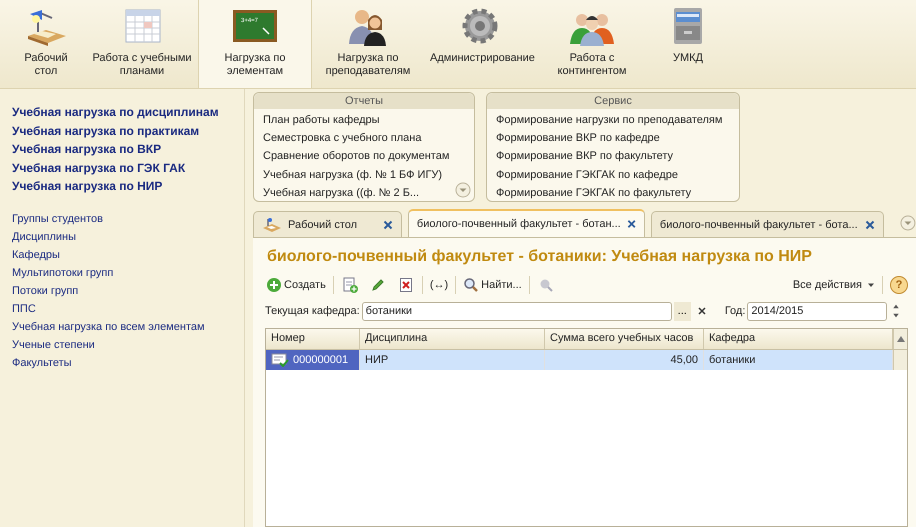  I want to click on scroll-up-icon, so click(901, 339).